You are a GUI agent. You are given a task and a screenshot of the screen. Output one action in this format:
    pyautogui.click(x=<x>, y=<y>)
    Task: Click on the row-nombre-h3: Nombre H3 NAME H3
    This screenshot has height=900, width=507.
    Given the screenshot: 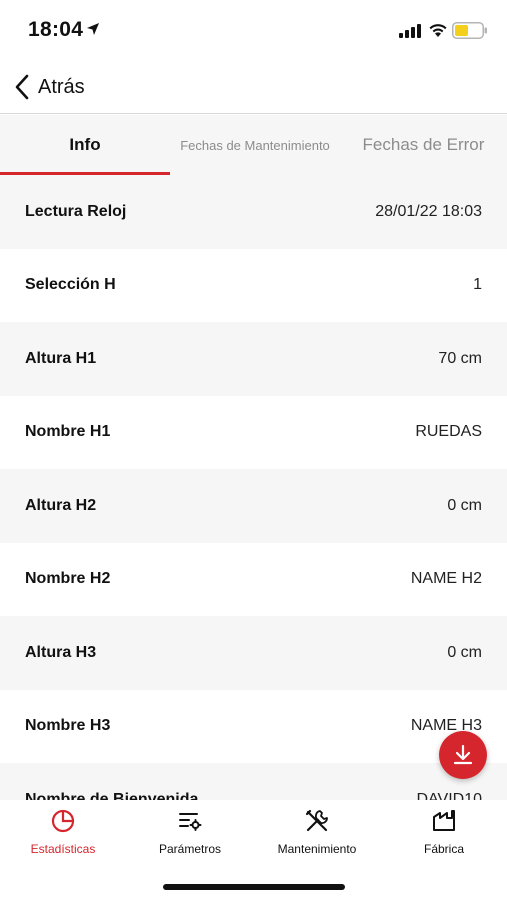 What is the action you would take?
    pyautogui.click(x=253, y=727)
    